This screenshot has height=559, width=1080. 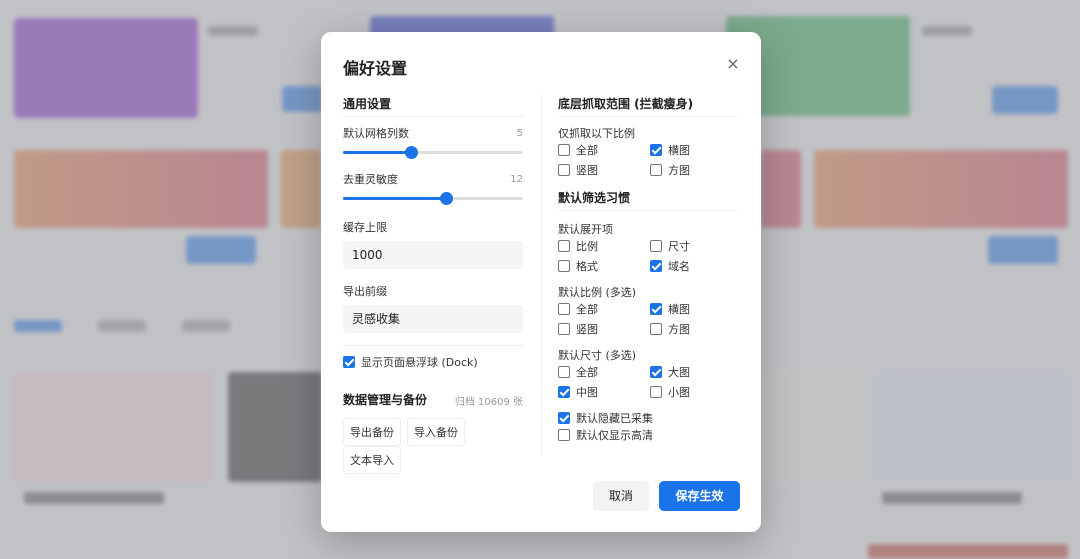 What do you see at coordinates (604, 150) in the screenshot?
I see `capture-option-all: 全部` at bounding box center [604, 150].